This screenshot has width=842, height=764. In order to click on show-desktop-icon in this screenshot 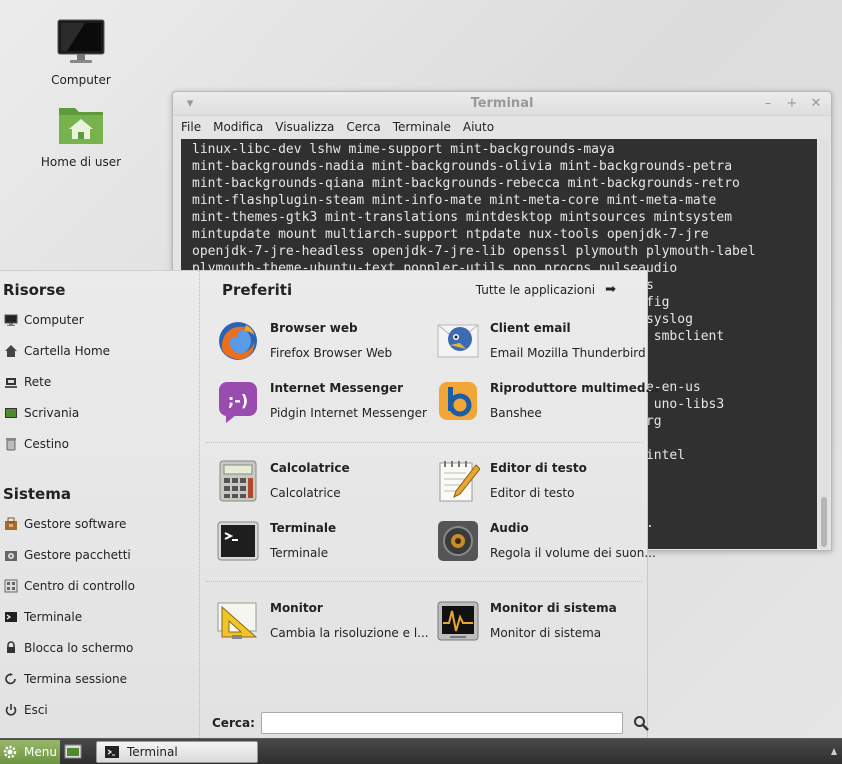, I will do `click(73, 752)`.